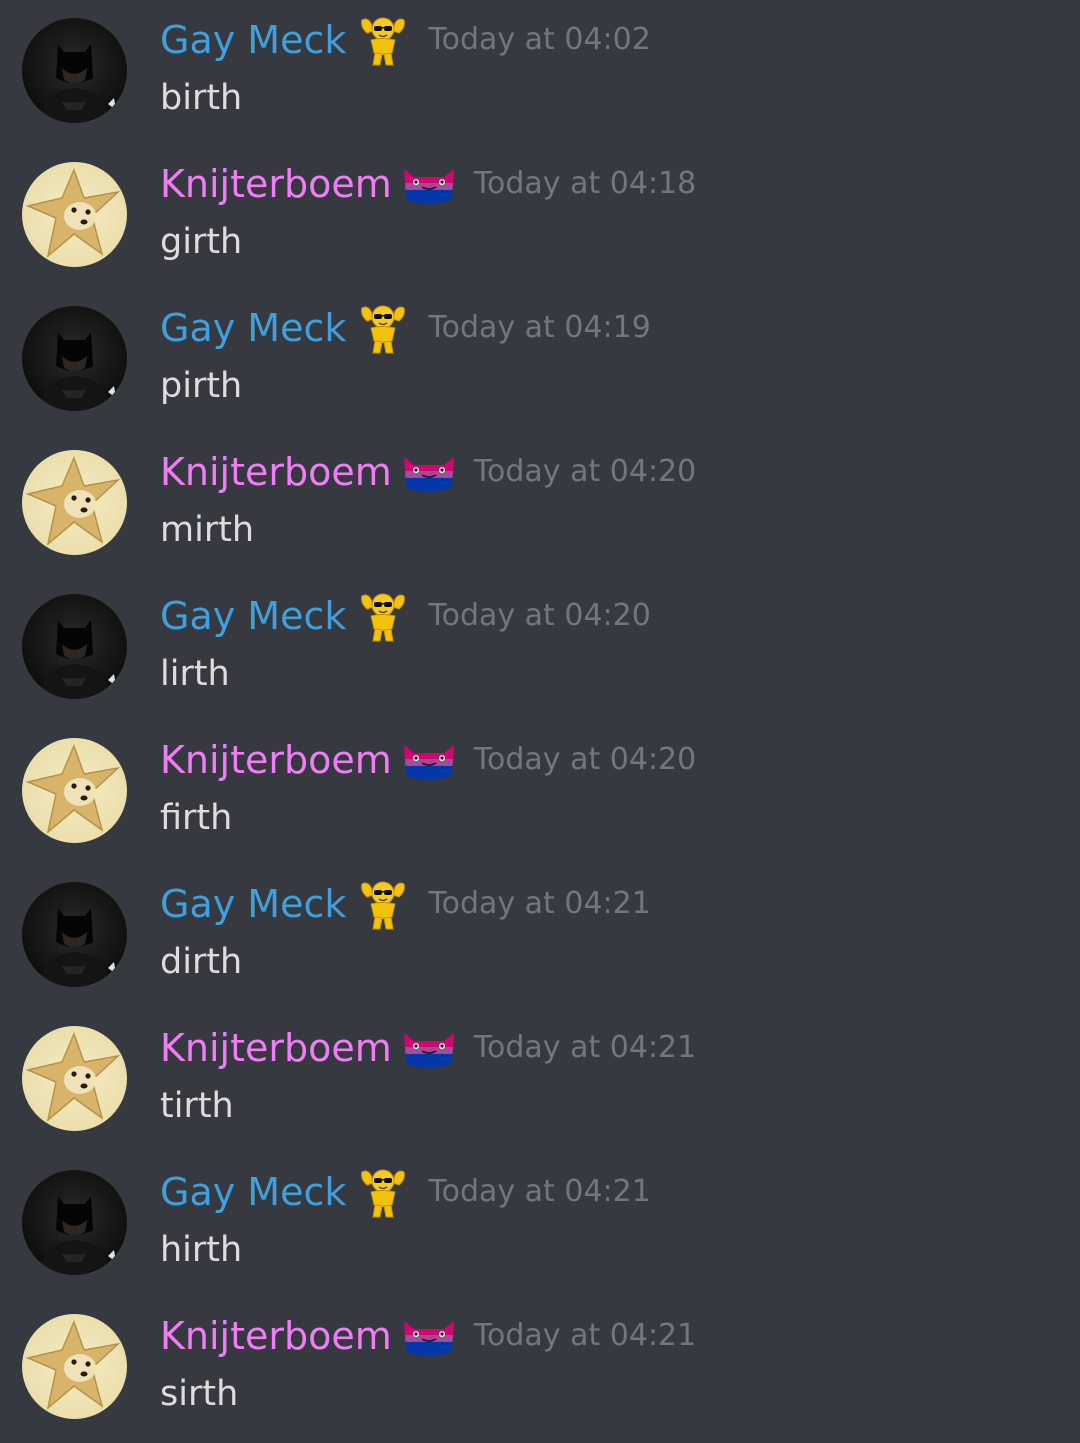 The height and width of the screenshot is (1443, 1080). I want to click on message-item: Knijterboem Today at 04:18 girth, so click(540, 216).